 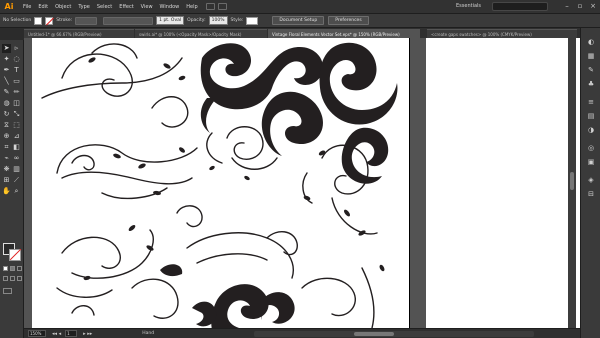 I want to click on stroke-label: Stroke:, so click(x=64, y=20).